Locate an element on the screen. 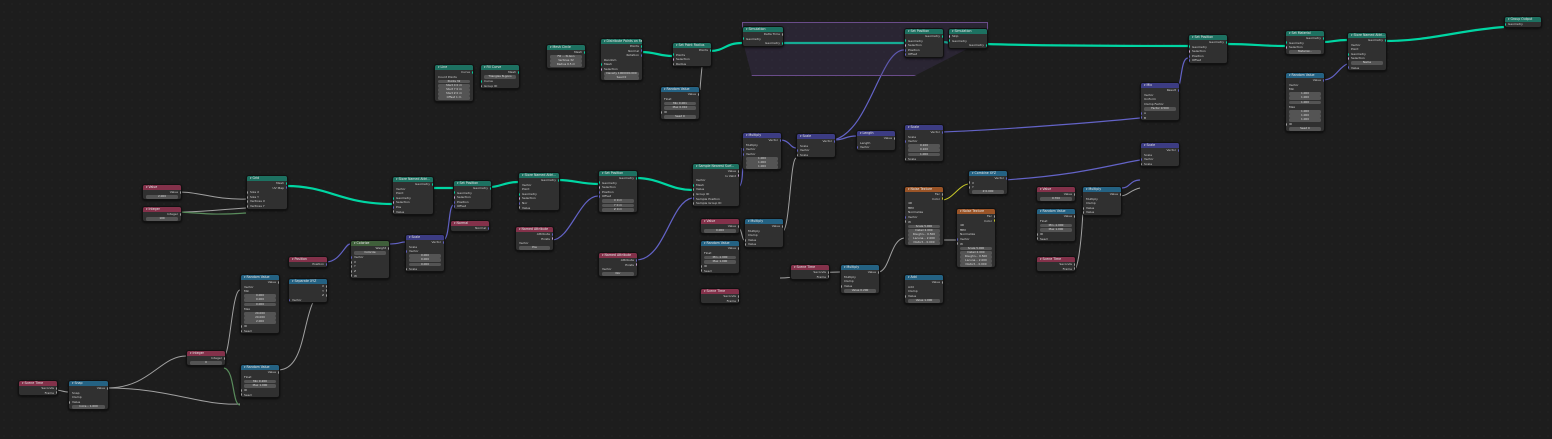  node-snap: SnapValueSnapClampValueIncre... 1.000 is located at coordinates (88, 395).